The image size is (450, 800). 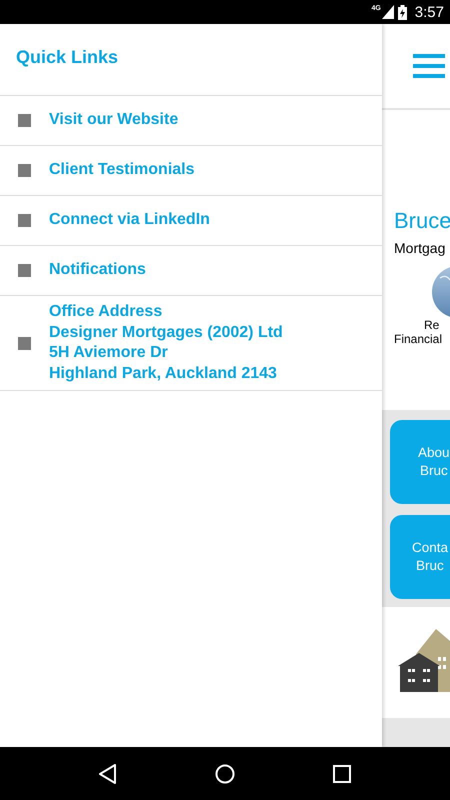 I want to click on drawer-link: Notifications, so click(x=97, y=270).